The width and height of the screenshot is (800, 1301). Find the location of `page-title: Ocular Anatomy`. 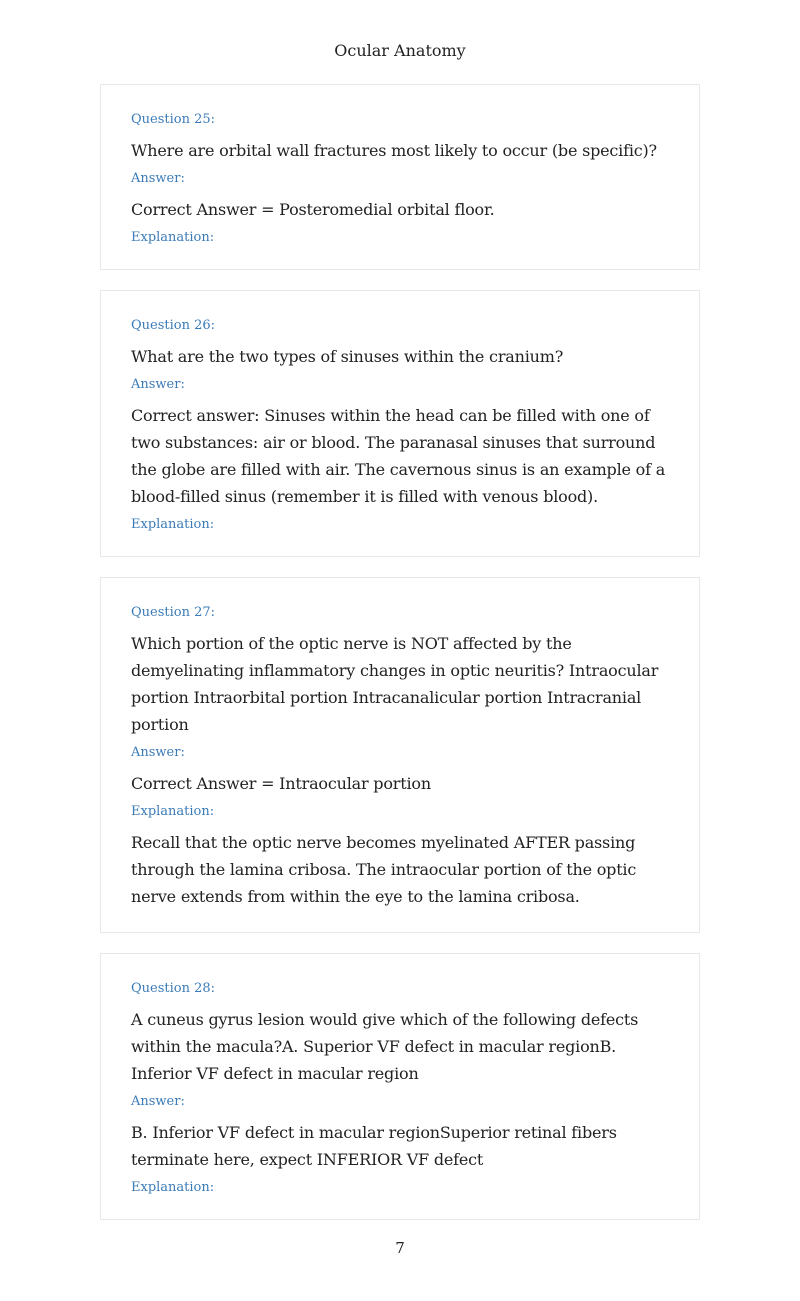

page-title: Ocular Anatomy is located at coordinates (400, 50).